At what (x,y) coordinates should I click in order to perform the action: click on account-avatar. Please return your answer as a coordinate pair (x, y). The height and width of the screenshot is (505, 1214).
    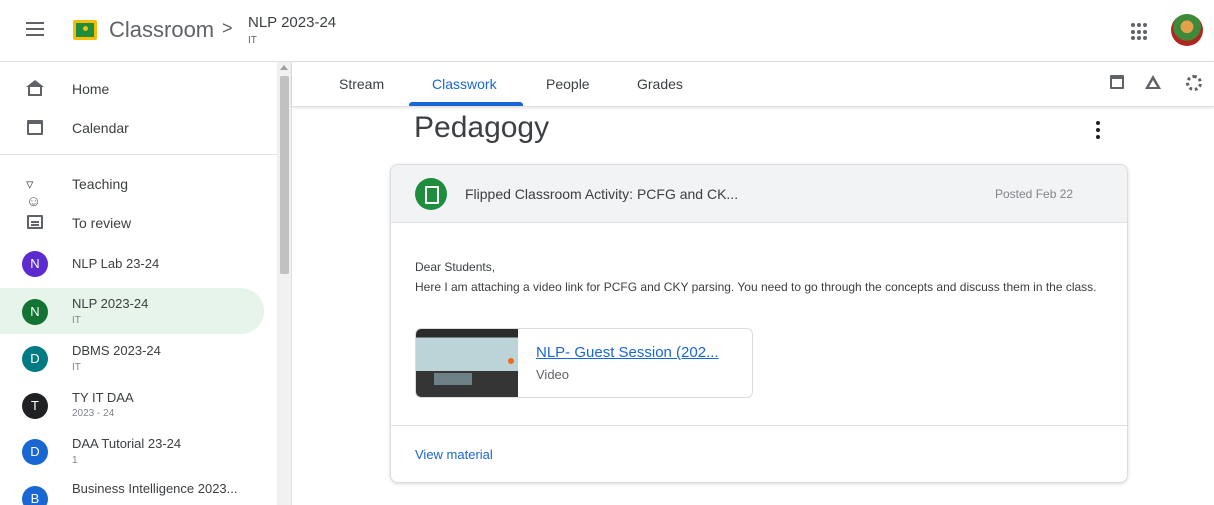
    Looking at the image, I should click on (1187, 30).